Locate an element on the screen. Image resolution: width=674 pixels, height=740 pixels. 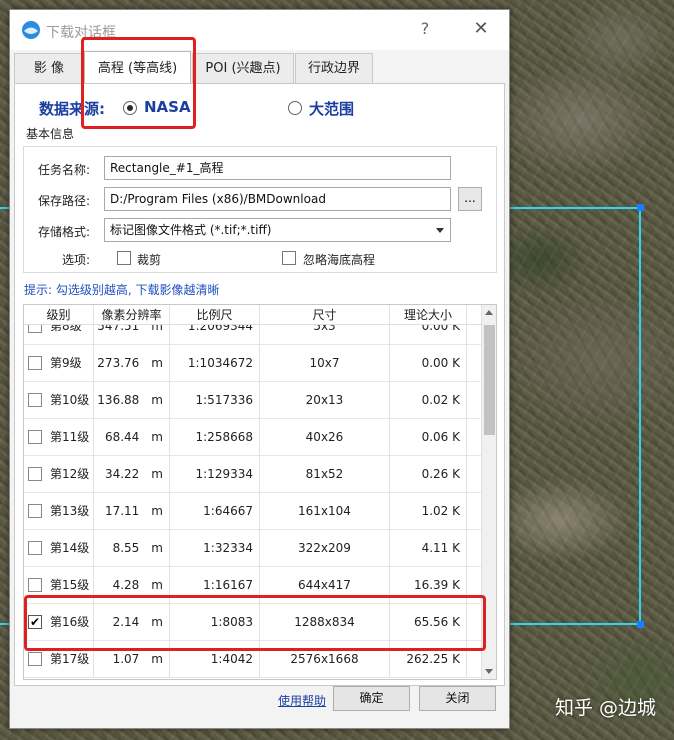
size-cell: 322x209 is located at coordinates (325, 548).